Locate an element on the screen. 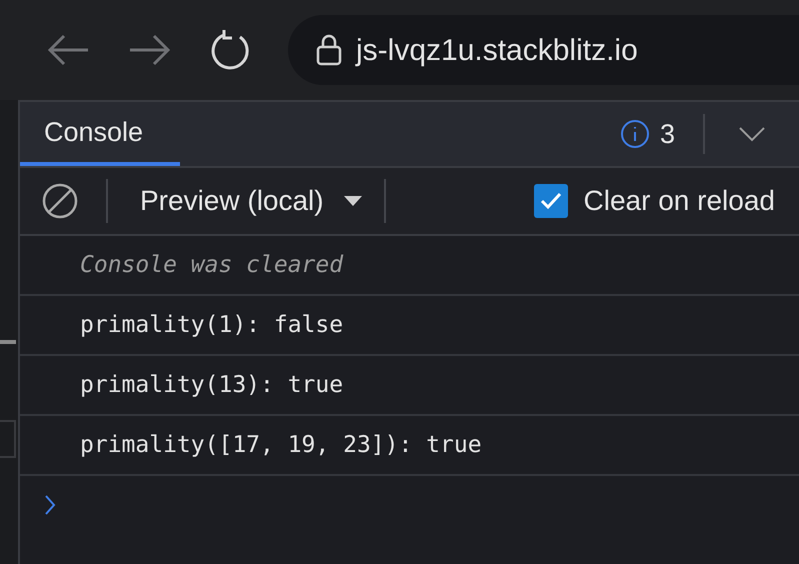  context-dropdown: Preview (local) is located at coordinates (251, 201).